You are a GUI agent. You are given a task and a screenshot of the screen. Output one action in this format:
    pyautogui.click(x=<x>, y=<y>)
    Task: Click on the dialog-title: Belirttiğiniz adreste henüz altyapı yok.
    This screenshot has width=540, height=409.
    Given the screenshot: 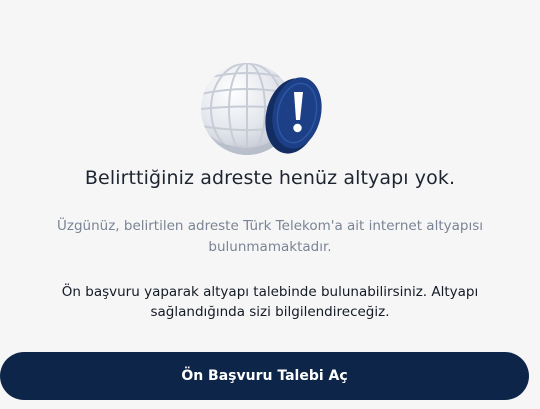 What is the action you would take?
    pyautogui.click(x=270, y=178)
    